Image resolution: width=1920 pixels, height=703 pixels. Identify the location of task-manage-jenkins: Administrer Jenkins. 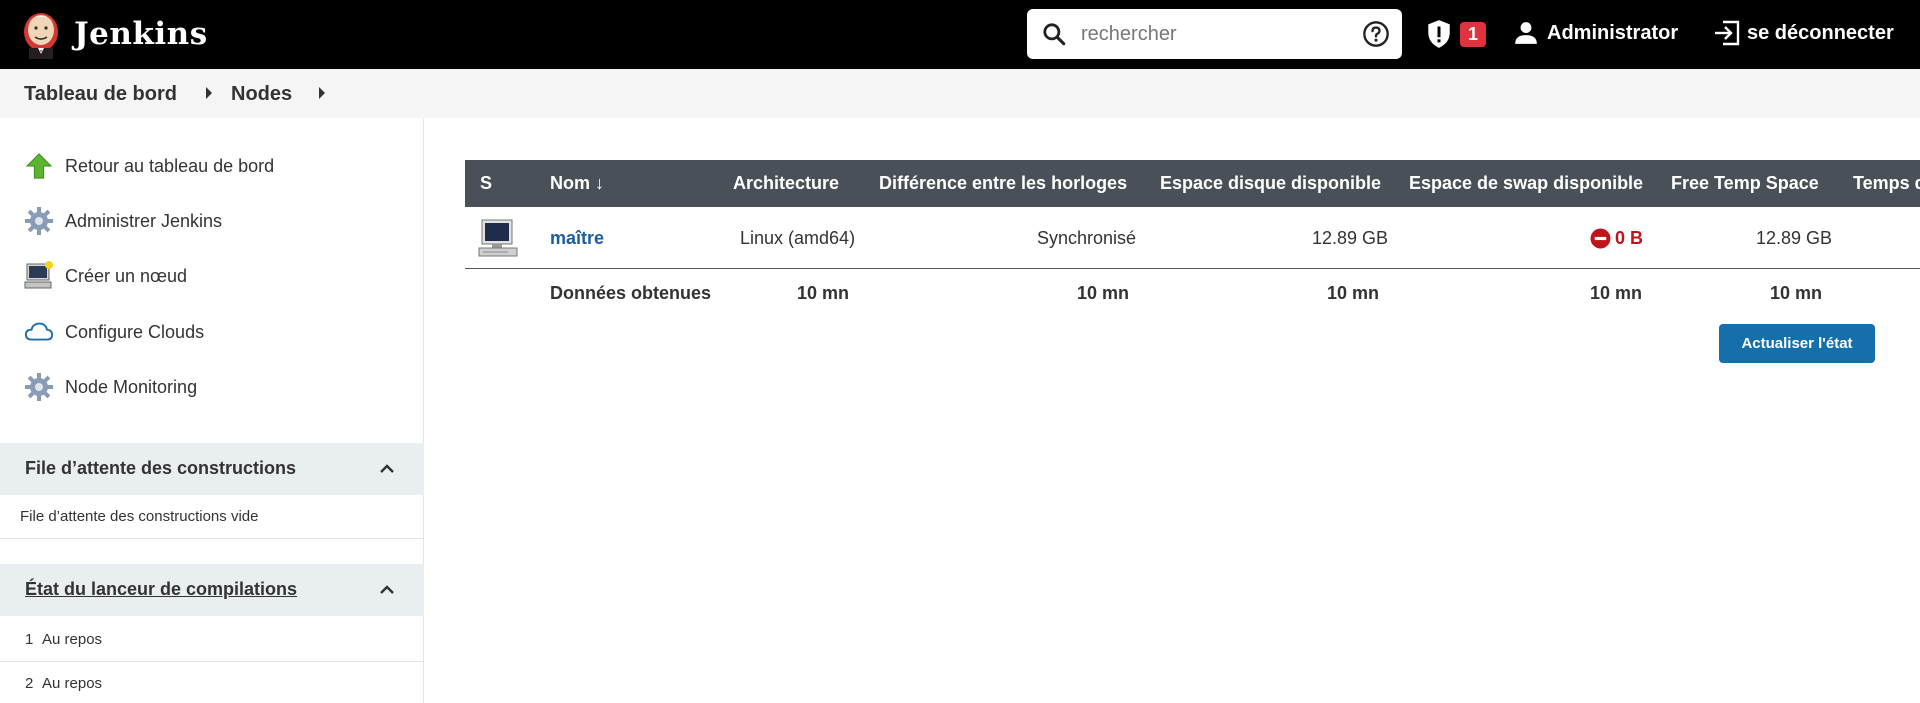
(123, 221).